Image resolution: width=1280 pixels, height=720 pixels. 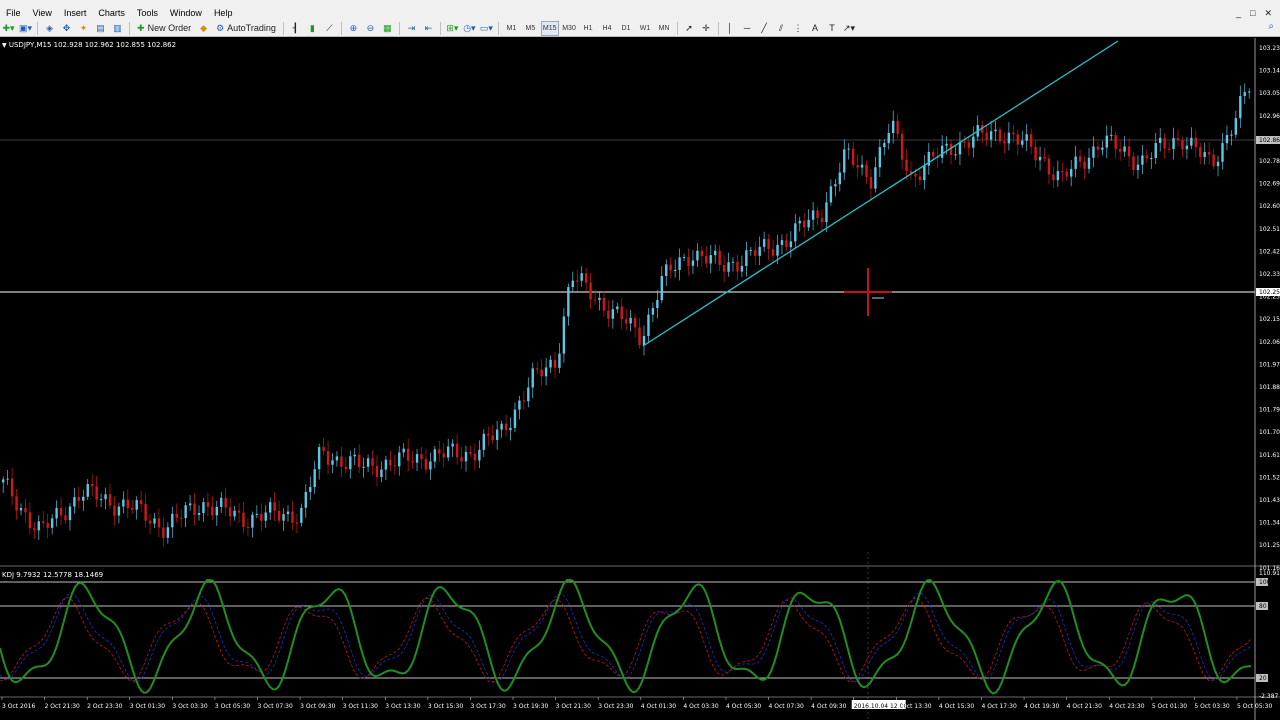 What do you see at coordinates (1269, 48) in the screenshot?
I see `price-axis-label: 103.230` at bounding box center [1269, 48].